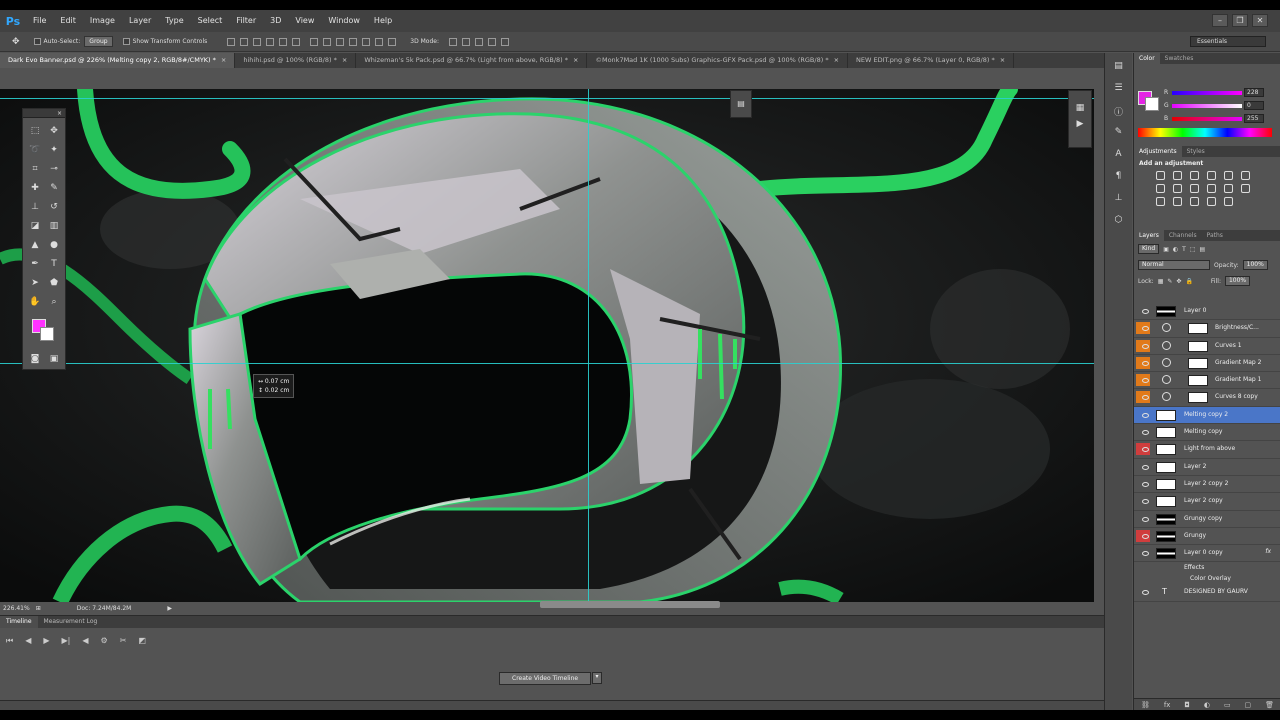 The width and height of the screenshot is (1280, 720). Describe the element at coordinates (597, 678) in the screenshot. I see `create-timeline-dropdown-icon: ▾` at that location.